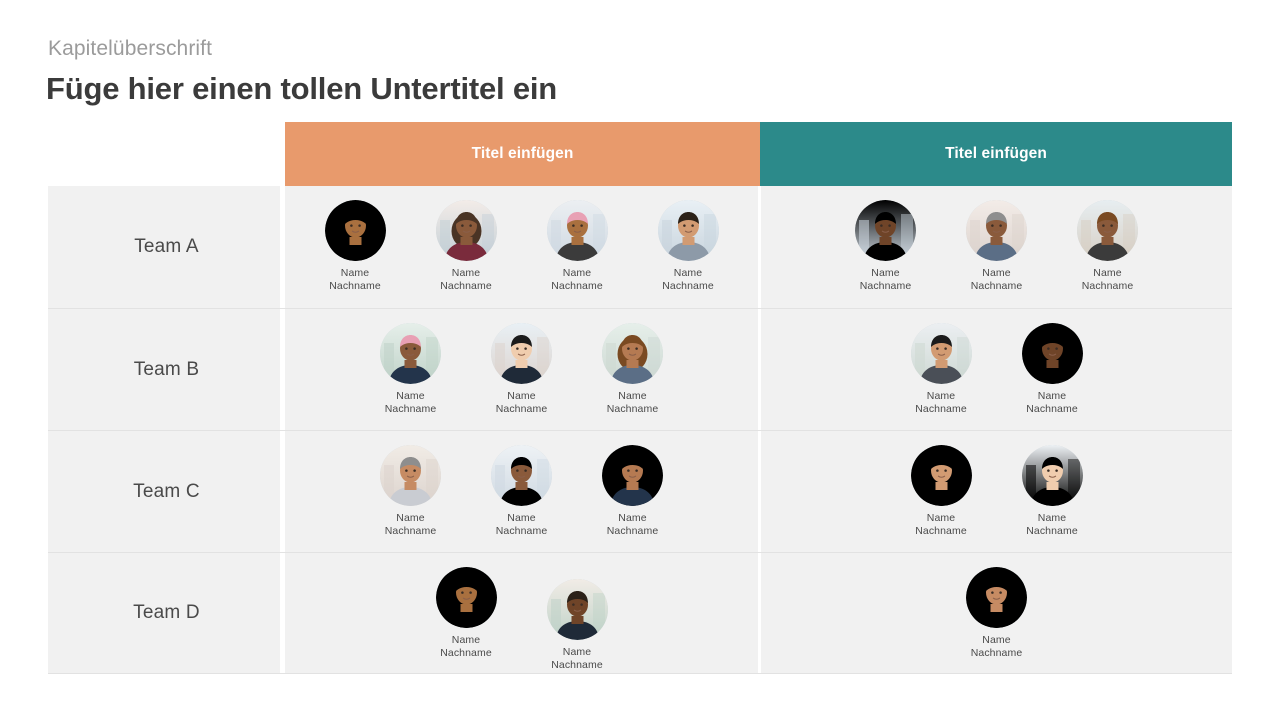  I want to click on team-cell-column-b: Name Nachname Name Nachname, so click(996, 247).